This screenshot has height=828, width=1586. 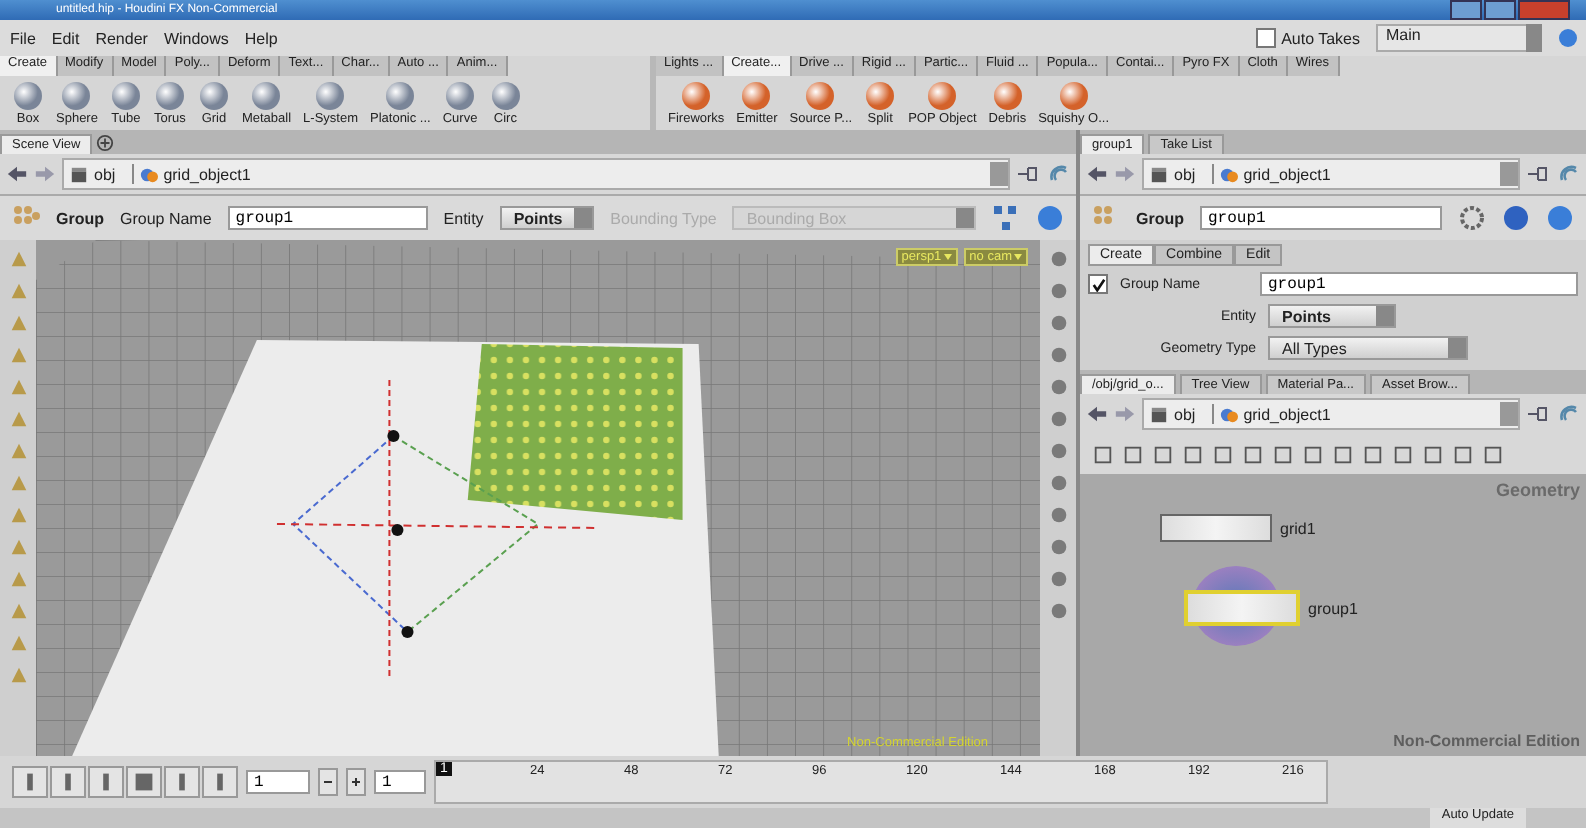 I want to click on tool-name: Group, so click(x=80, y=218).